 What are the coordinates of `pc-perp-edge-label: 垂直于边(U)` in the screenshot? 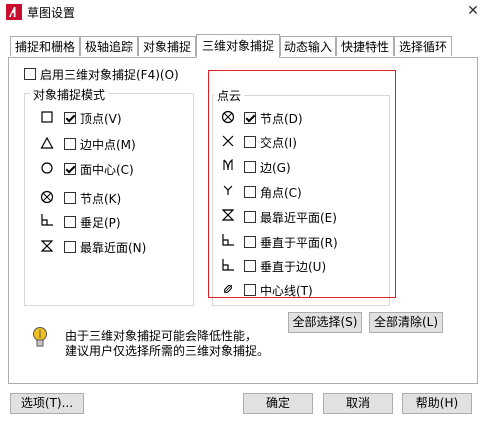 It's located at (293, 266).